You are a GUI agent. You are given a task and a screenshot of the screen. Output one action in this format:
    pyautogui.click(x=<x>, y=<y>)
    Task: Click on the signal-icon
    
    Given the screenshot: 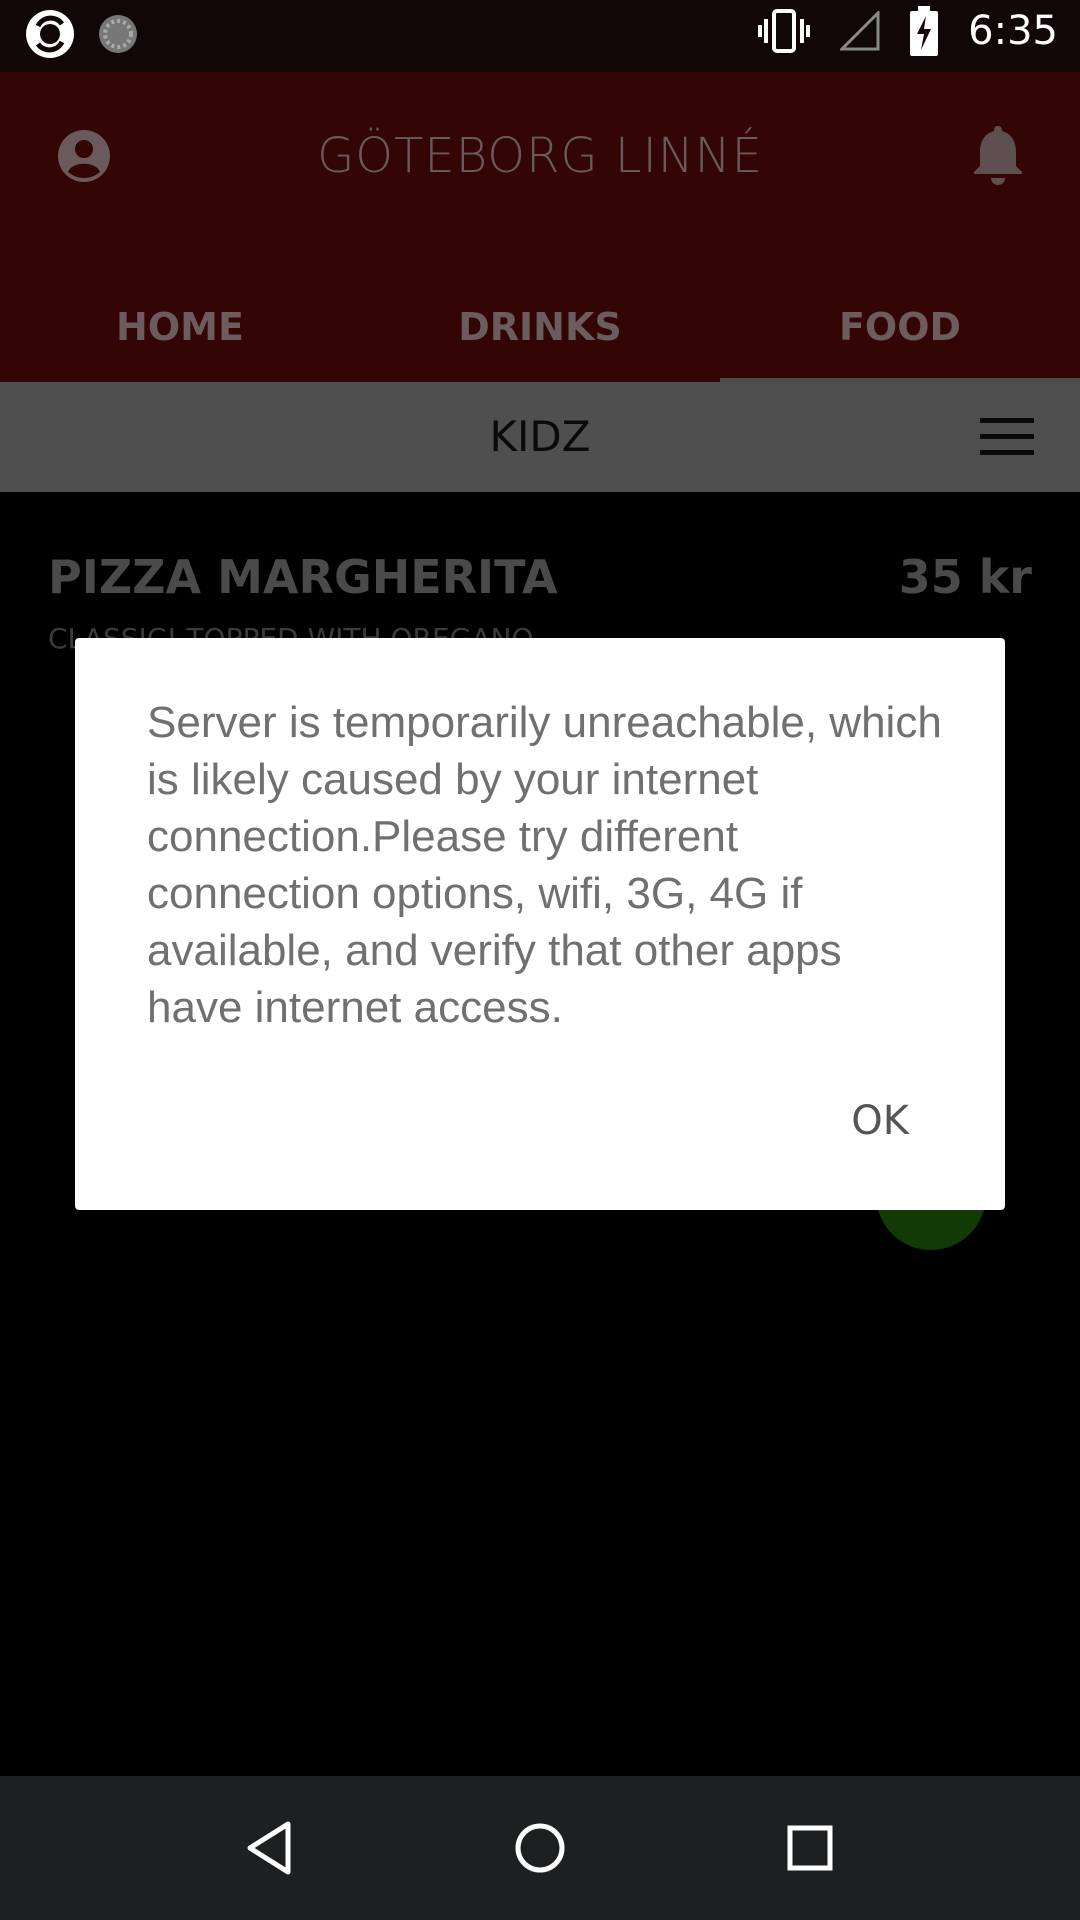 What is the action you would take?
    pyautogui.click(x=860, y=31)
    